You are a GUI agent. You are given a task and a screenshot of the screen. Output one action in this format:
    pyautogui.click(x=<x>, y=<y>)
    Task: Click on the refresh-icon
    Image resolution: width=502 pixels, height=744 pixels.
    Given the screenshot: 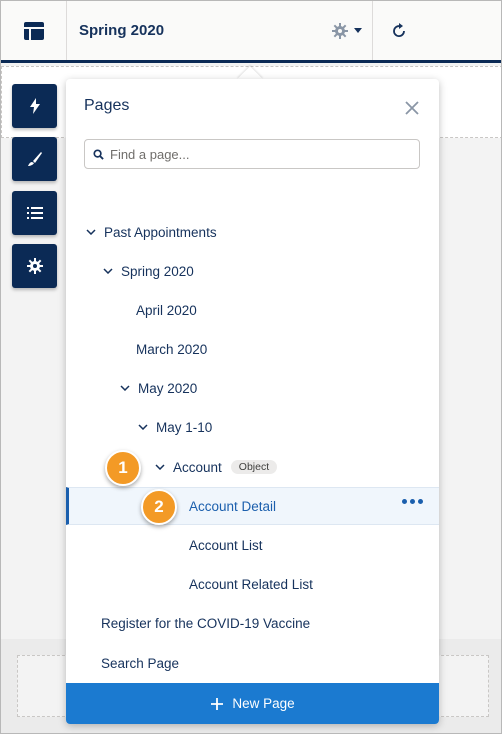 What is the action you would take?
    pyautogui.click(x=399, y=29)
    